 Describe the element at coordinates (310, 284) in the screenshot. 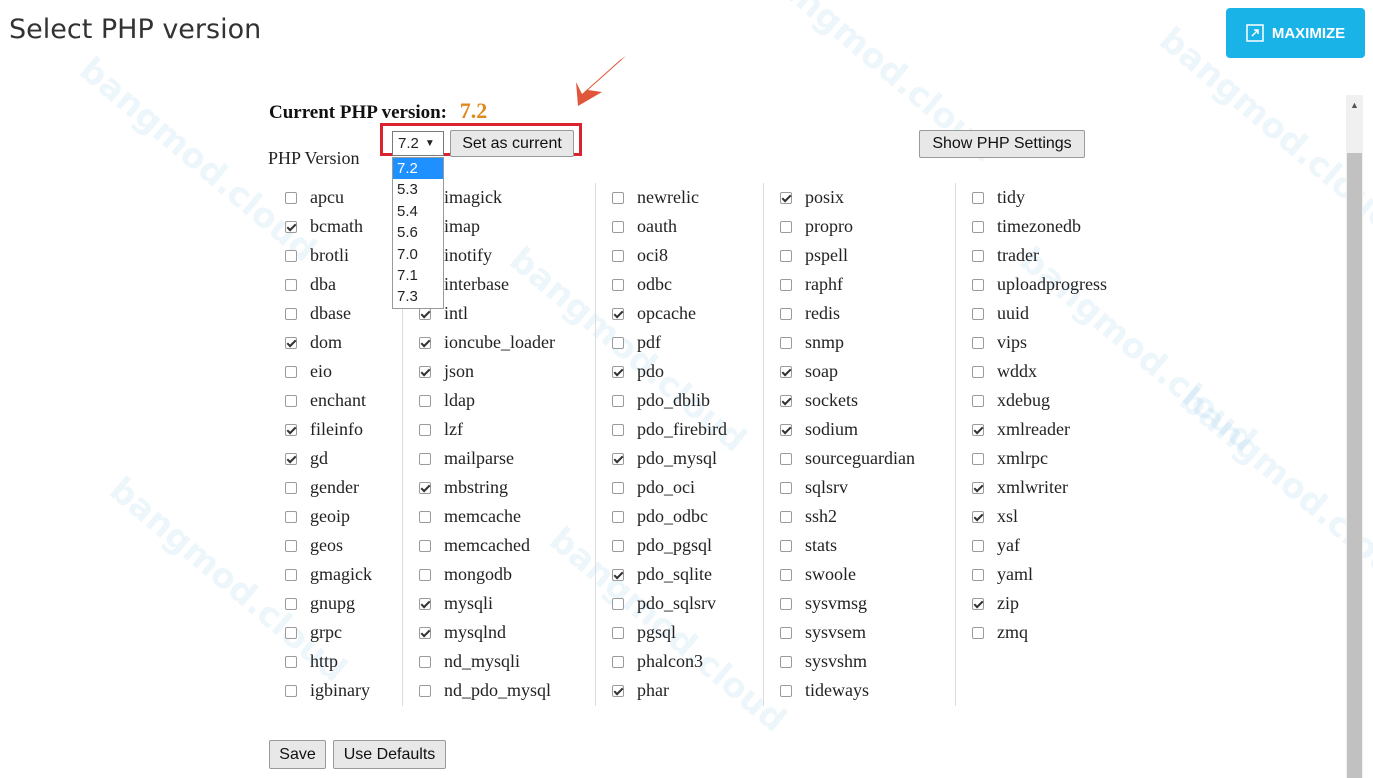

I see `extension-item: dba` at that location.